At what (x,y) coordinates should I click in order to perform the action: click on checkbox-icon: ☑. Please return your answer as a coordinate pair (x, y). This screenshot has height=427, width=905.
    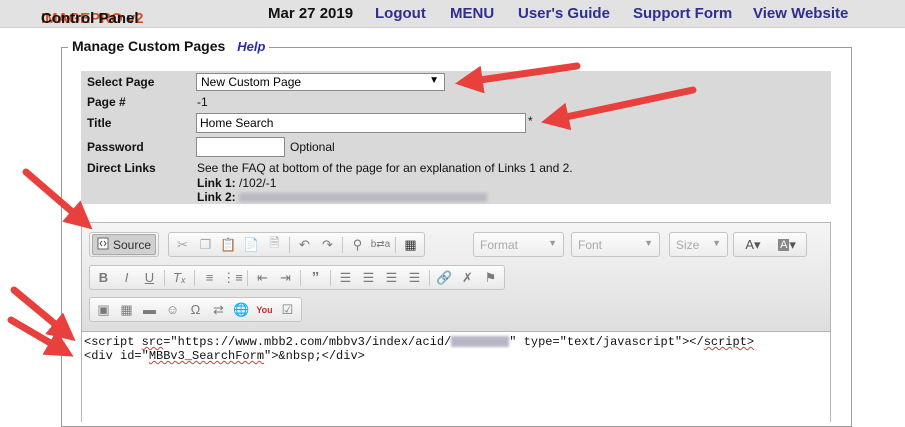
    Looking at the image, I should click on (287, 309).